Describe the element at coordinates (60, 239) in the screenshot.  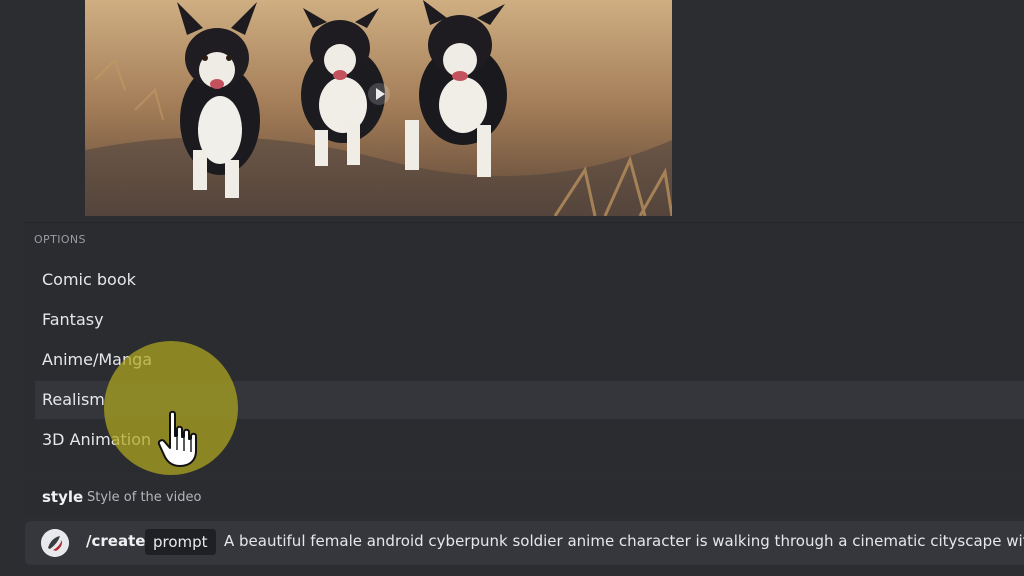
I see `options-header: OPTIONS` at that location.